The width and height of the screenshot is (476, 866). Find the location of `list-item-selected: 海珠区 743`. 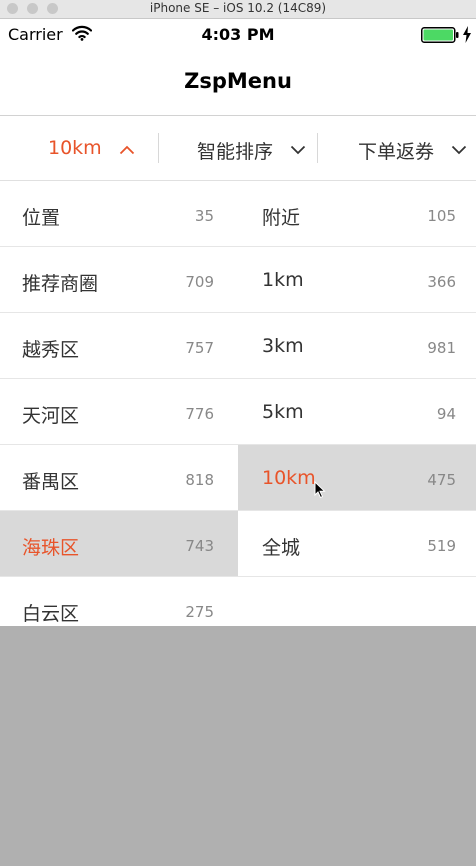

list-item-selected: 海珠区 743 is located at coordinates (119, 544).